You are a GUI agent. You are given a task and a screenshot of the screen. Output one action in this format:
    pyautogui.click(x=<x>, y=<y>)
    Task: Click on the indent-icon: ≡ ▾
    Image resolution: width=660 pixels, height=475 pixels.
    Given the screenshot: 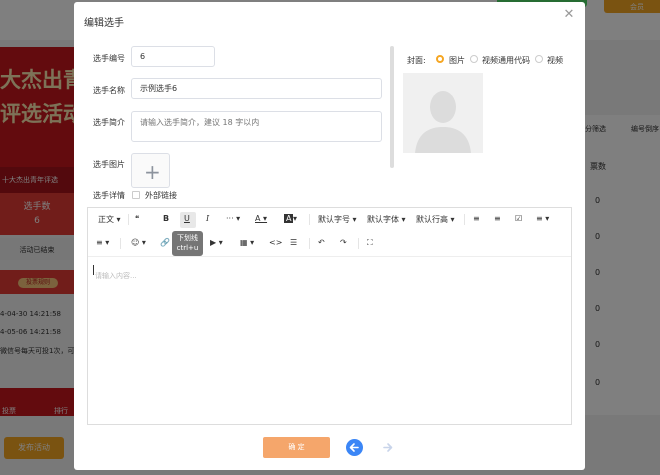 What is the action you would take?
    pyautogui.click(x=102, y=242)
    